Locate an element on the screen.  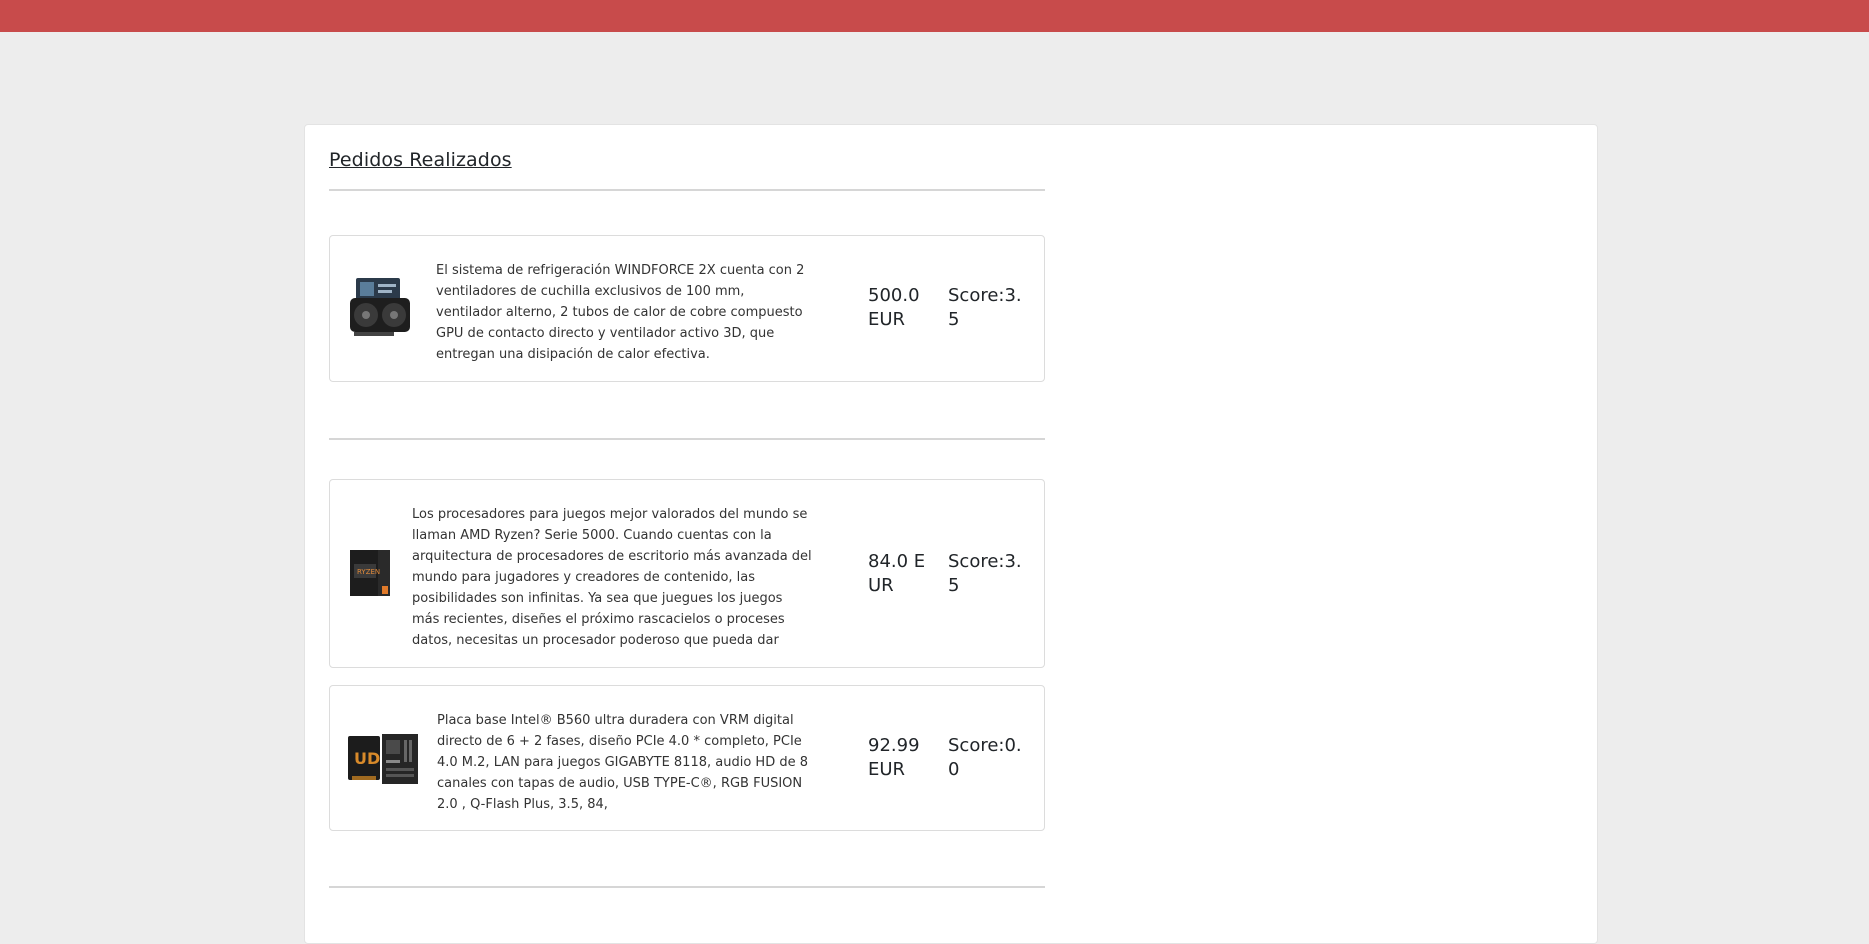
order-score: Score:0.0 is located at coordinates (985, 757).